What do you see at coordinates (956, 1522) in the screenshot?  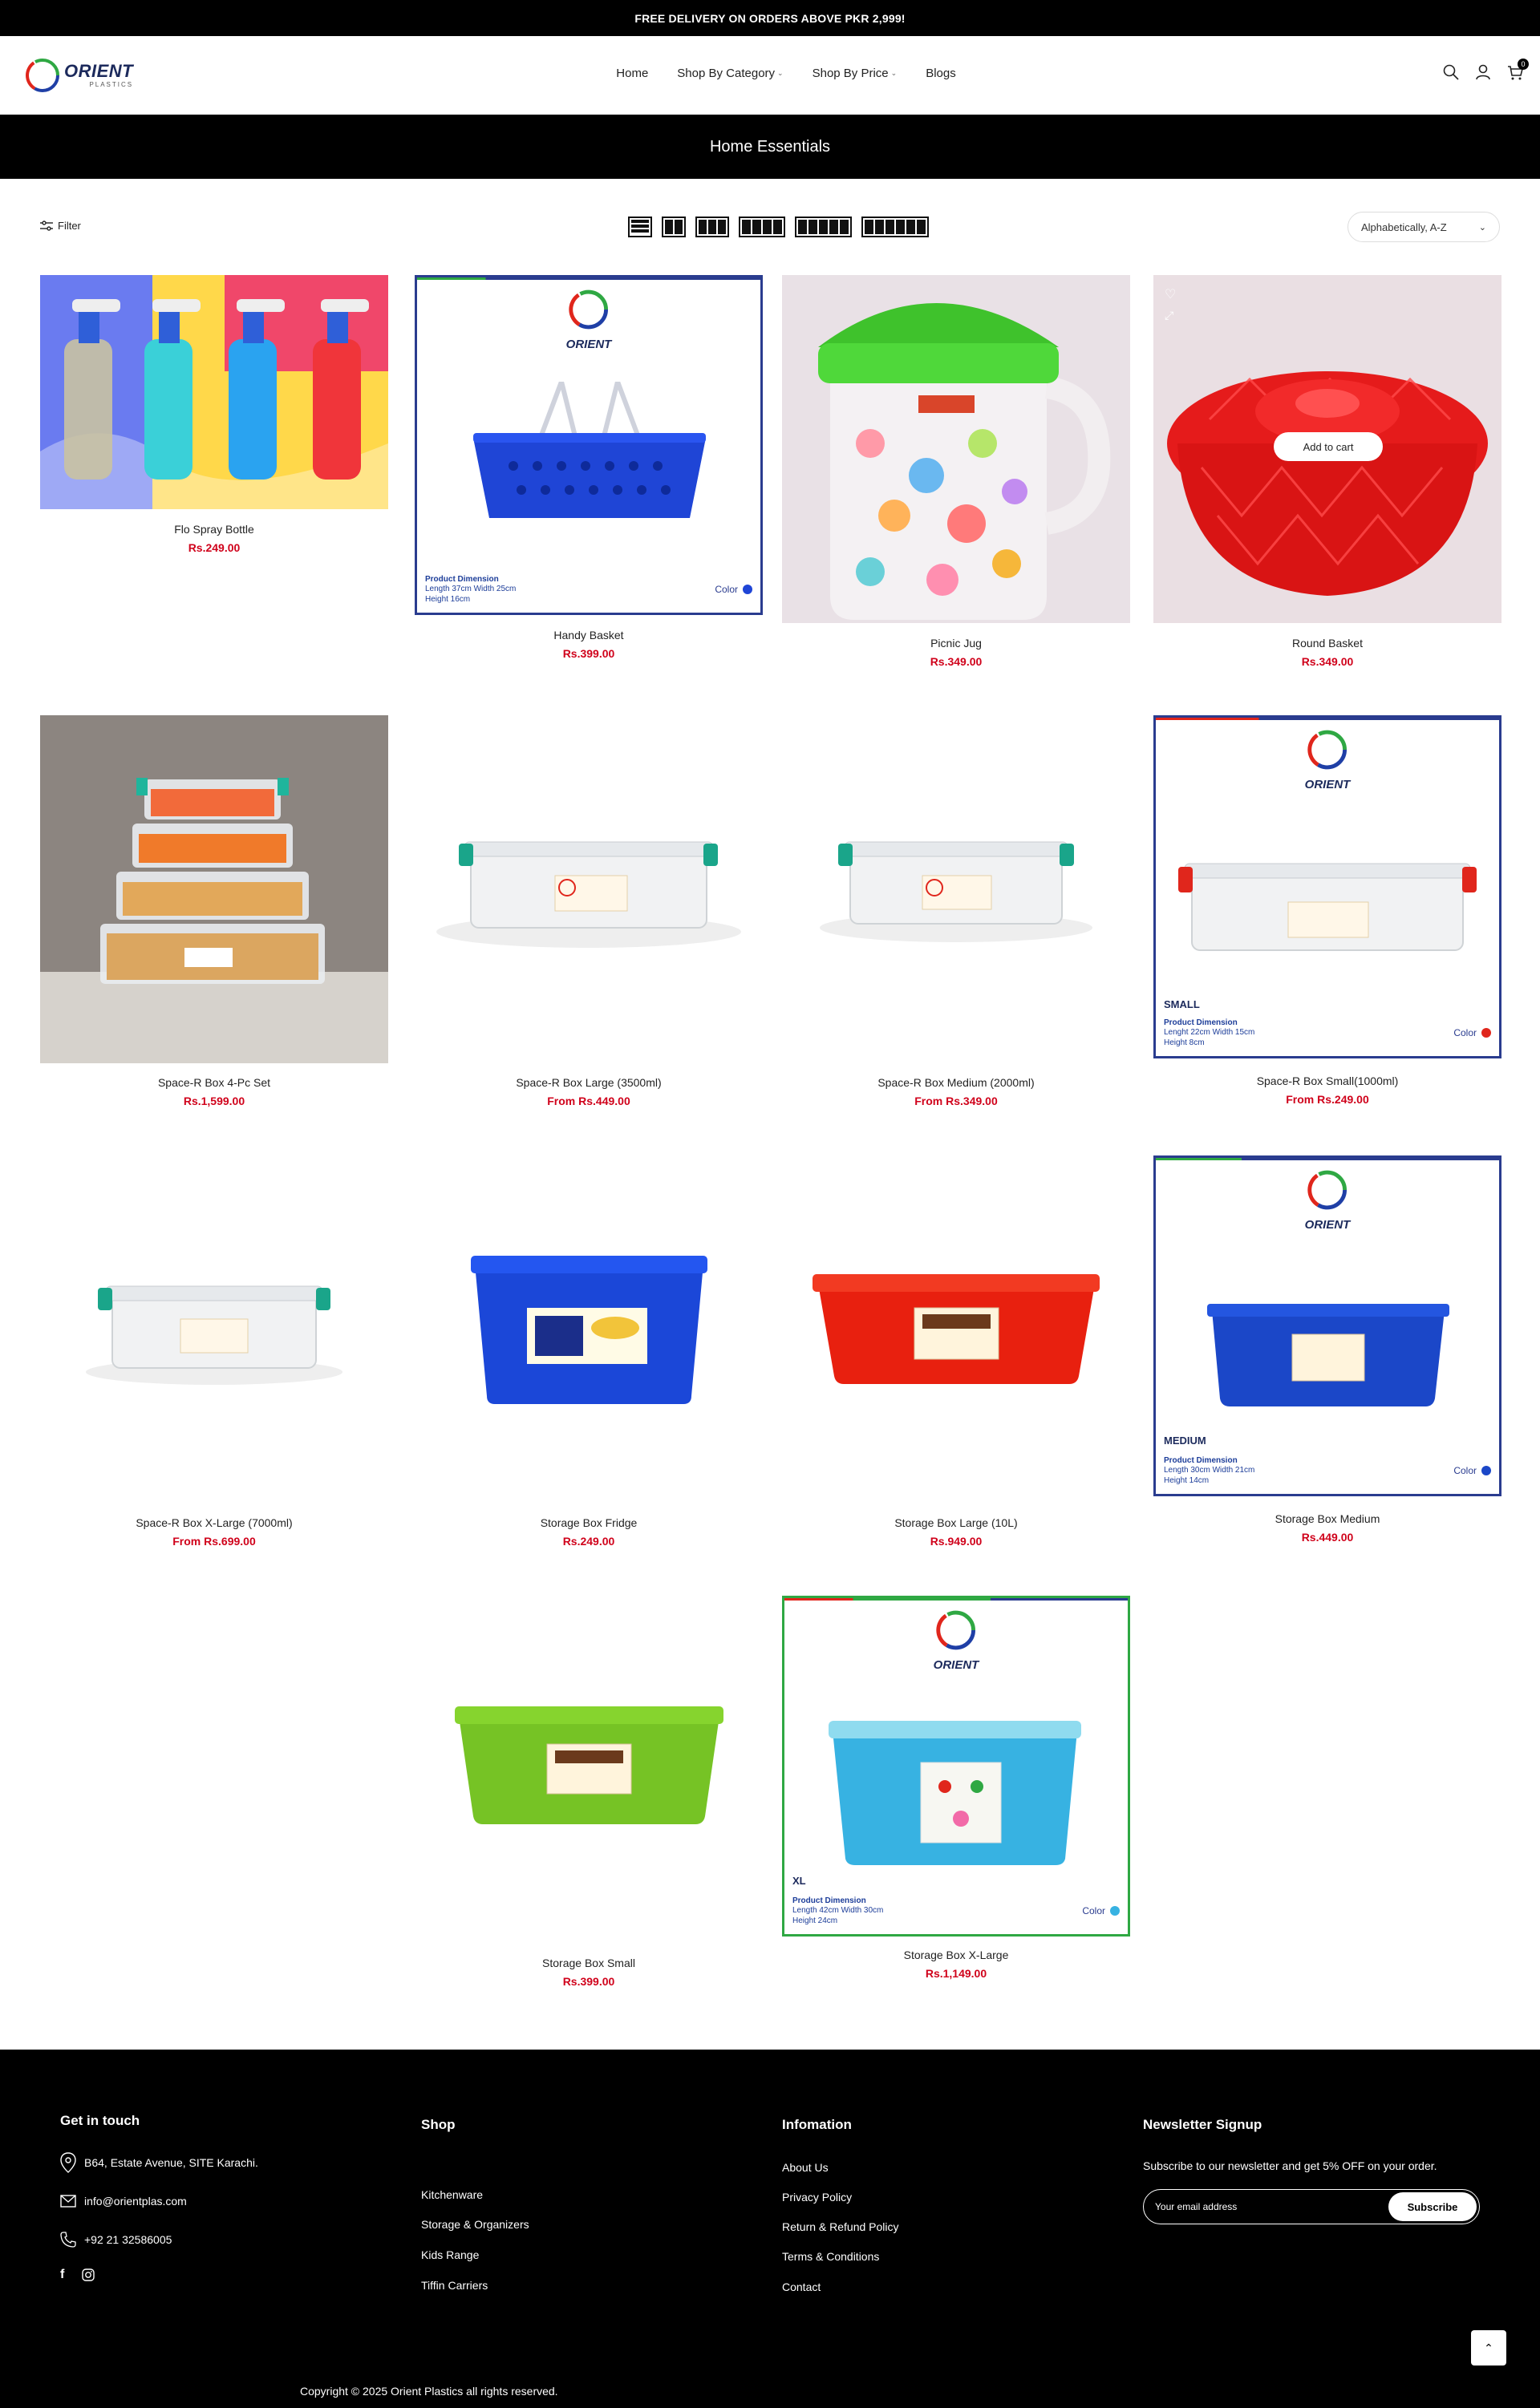 I see `product-name: Storage Box Large (10L)` at bounding box center [956, 1522].